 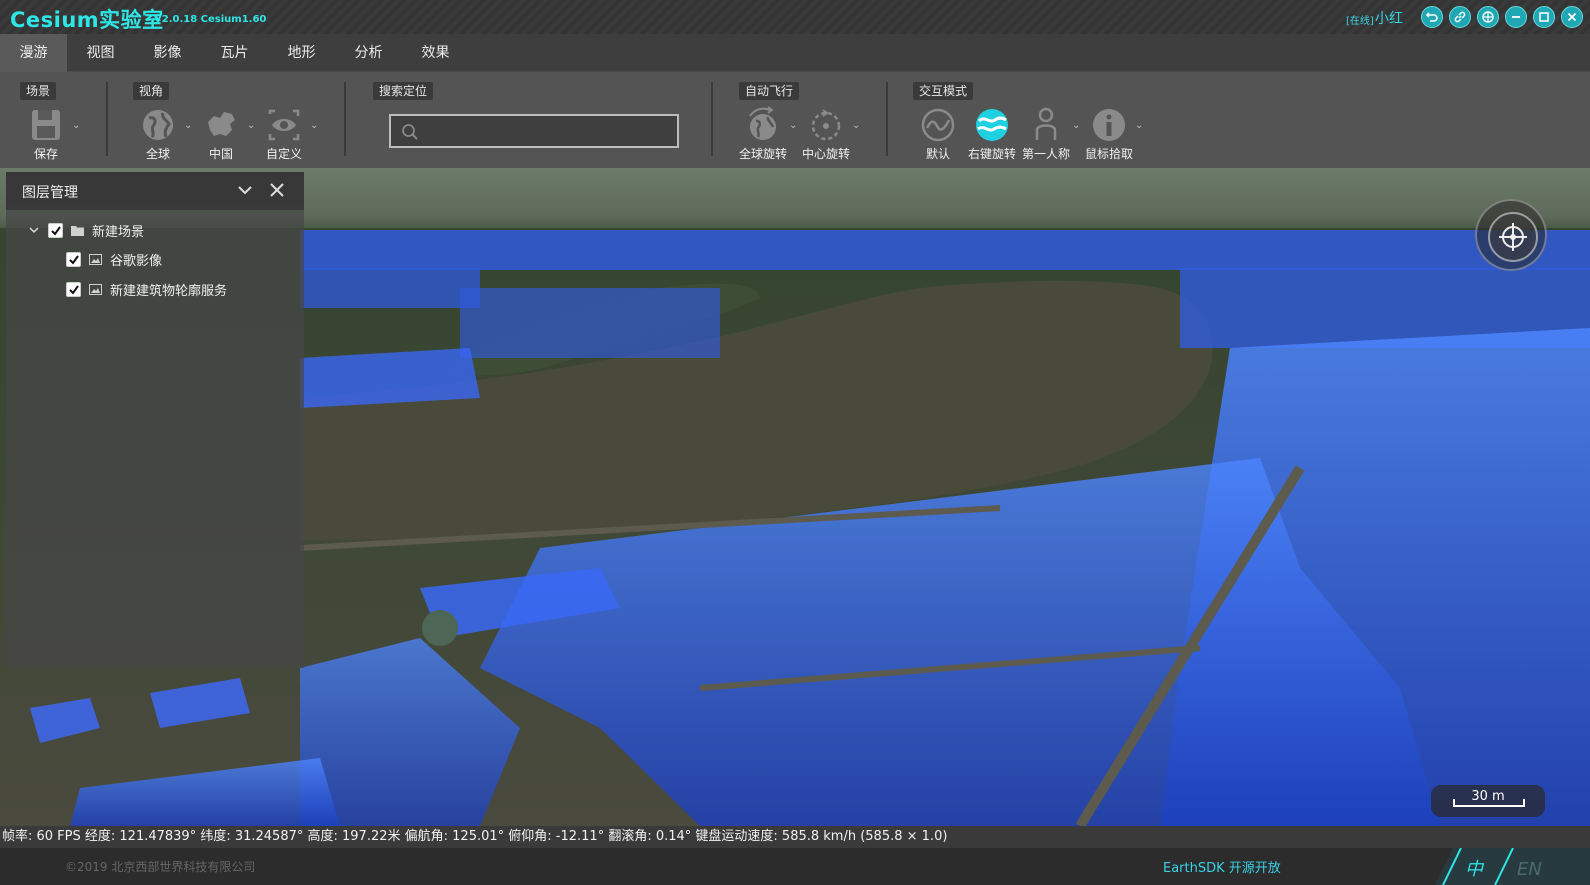 What do you see at coordinates (210, 19) in the screenshot?
I see `app-version: V2.0.18 Cesium1.60` at bounding box center [210, 19].